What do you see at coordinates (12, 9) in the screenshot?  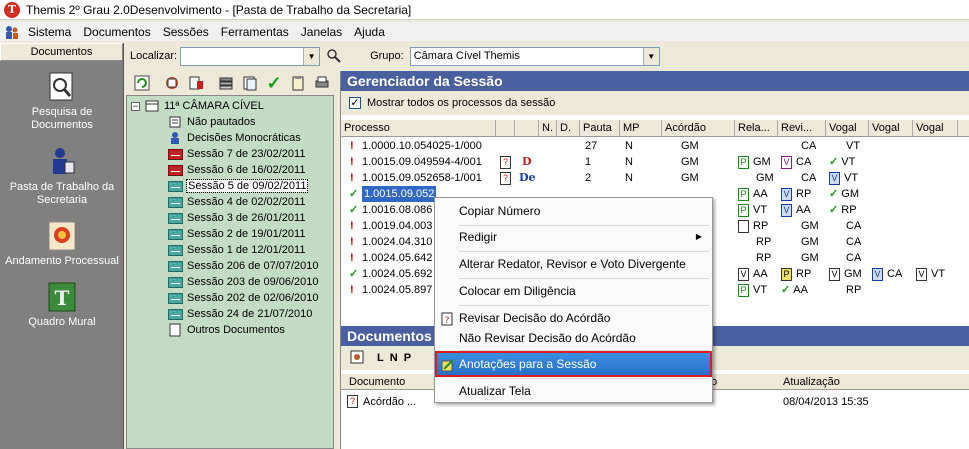 I see `themis-logo-icon: T` at bounding box center [12, 9].